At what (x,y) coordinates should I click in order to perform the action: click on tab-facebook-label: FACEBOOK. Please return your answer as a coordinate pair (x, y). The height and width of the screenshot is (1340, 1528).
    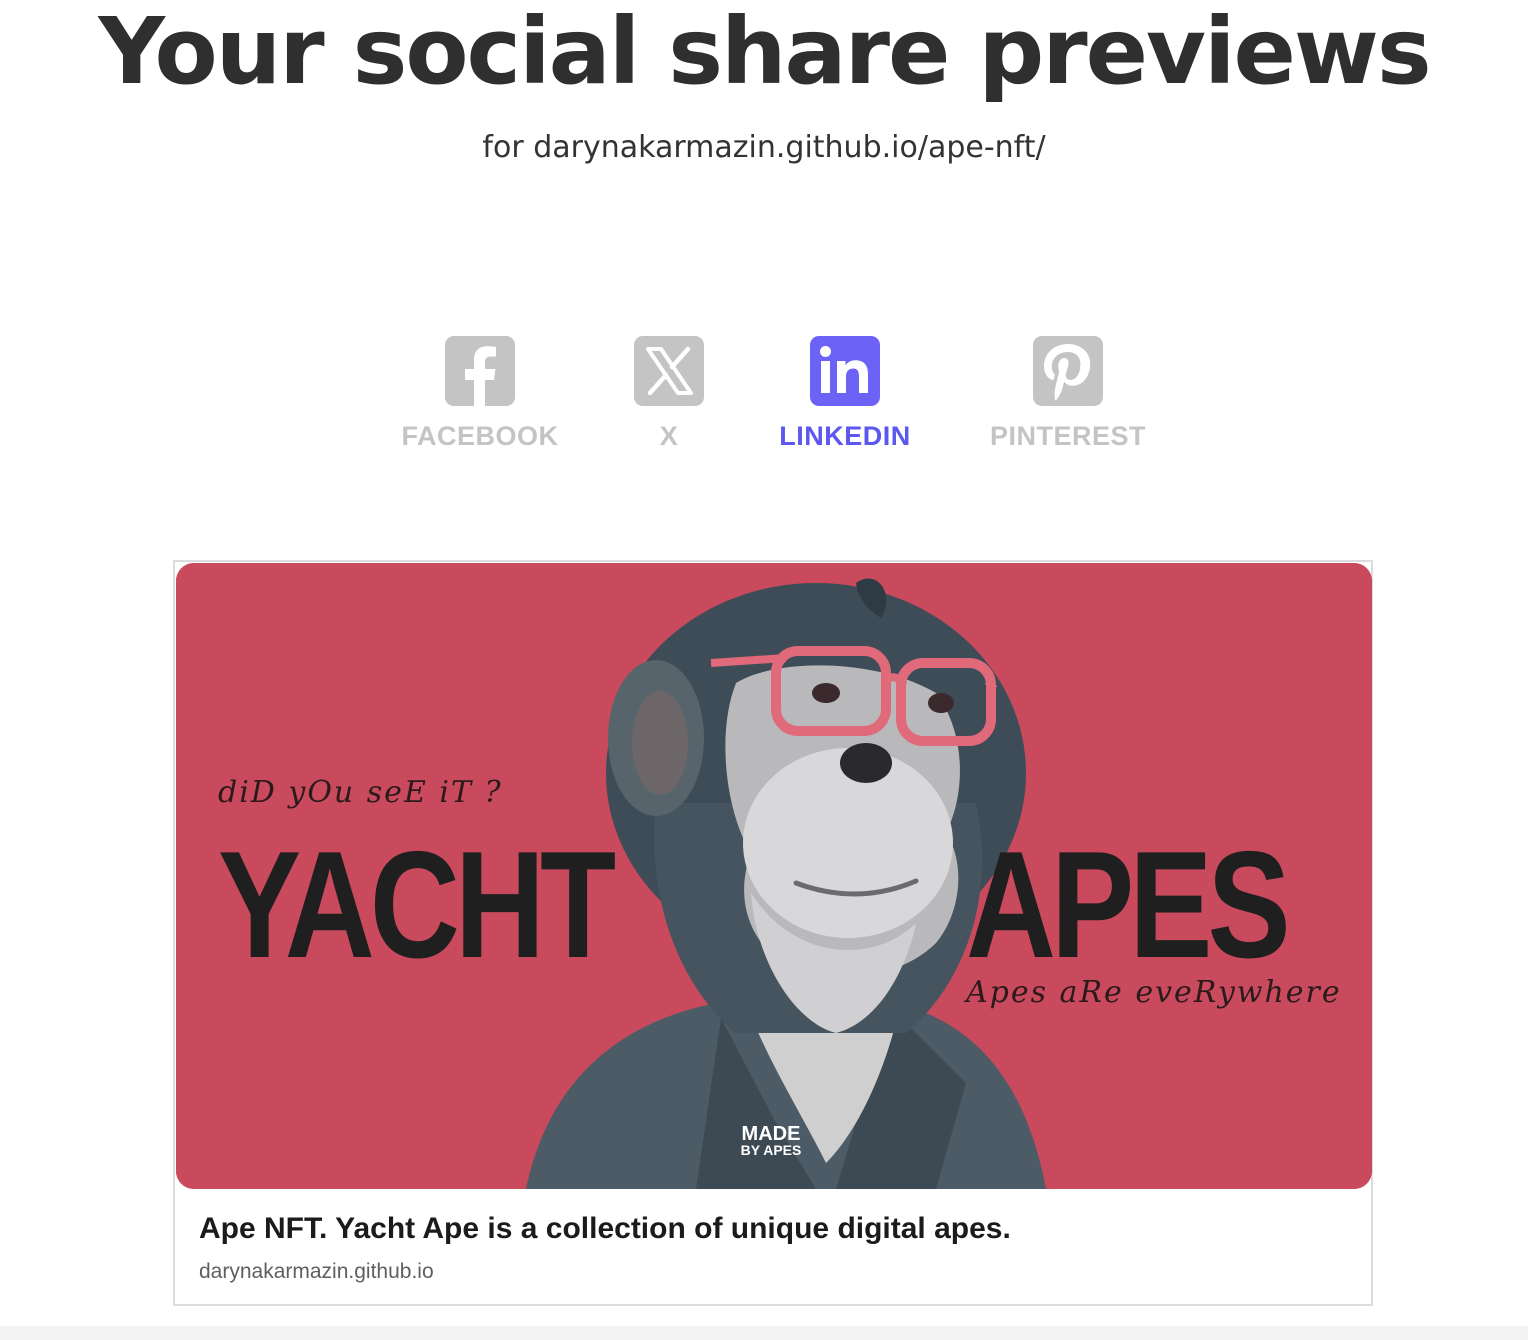
    Looking at the image, I should click on (480, 436).